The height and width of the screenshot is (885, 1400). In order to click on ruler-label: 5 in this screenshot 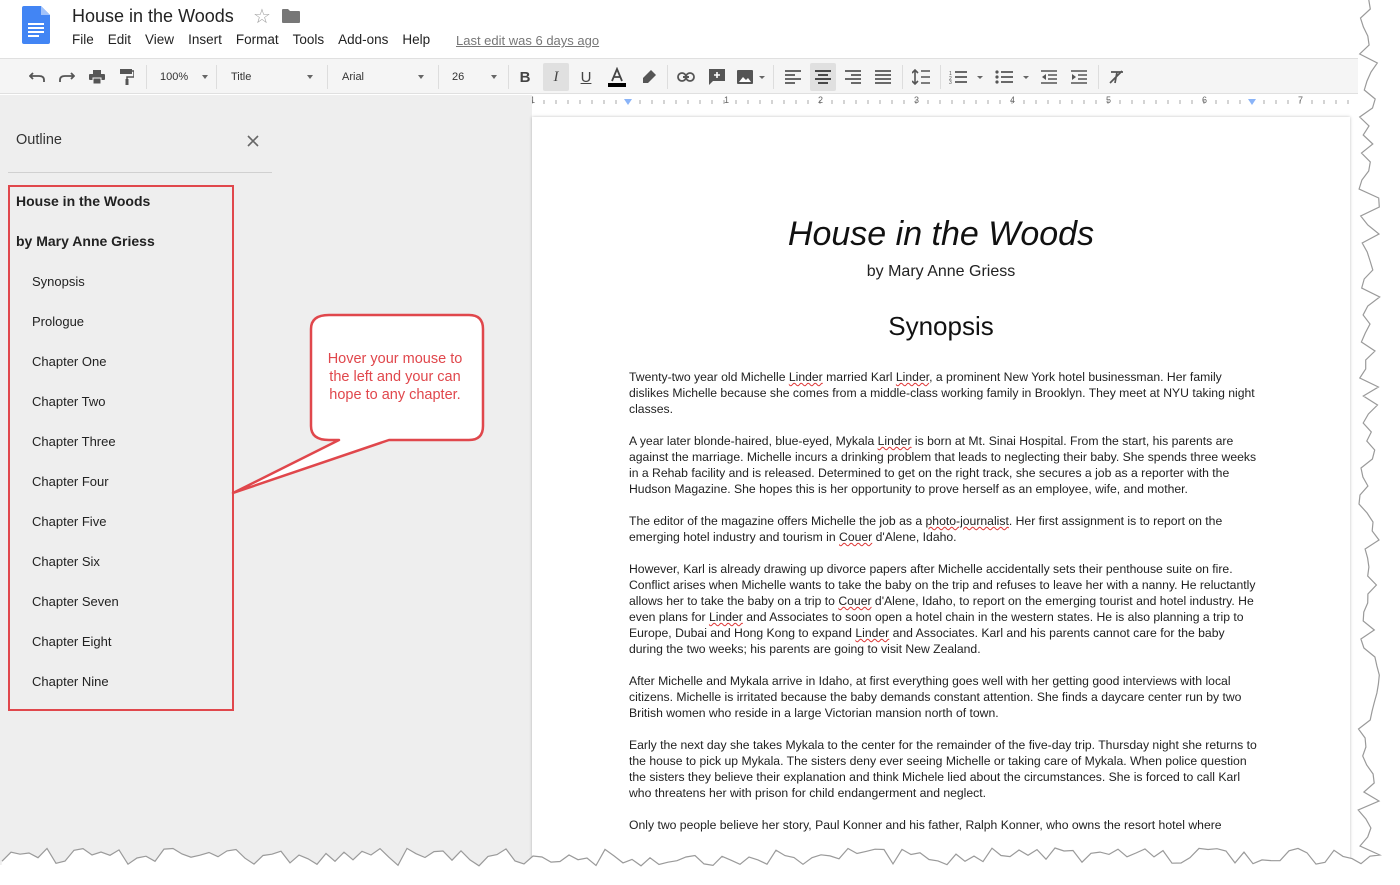, I will do `click(1109, 100)`.